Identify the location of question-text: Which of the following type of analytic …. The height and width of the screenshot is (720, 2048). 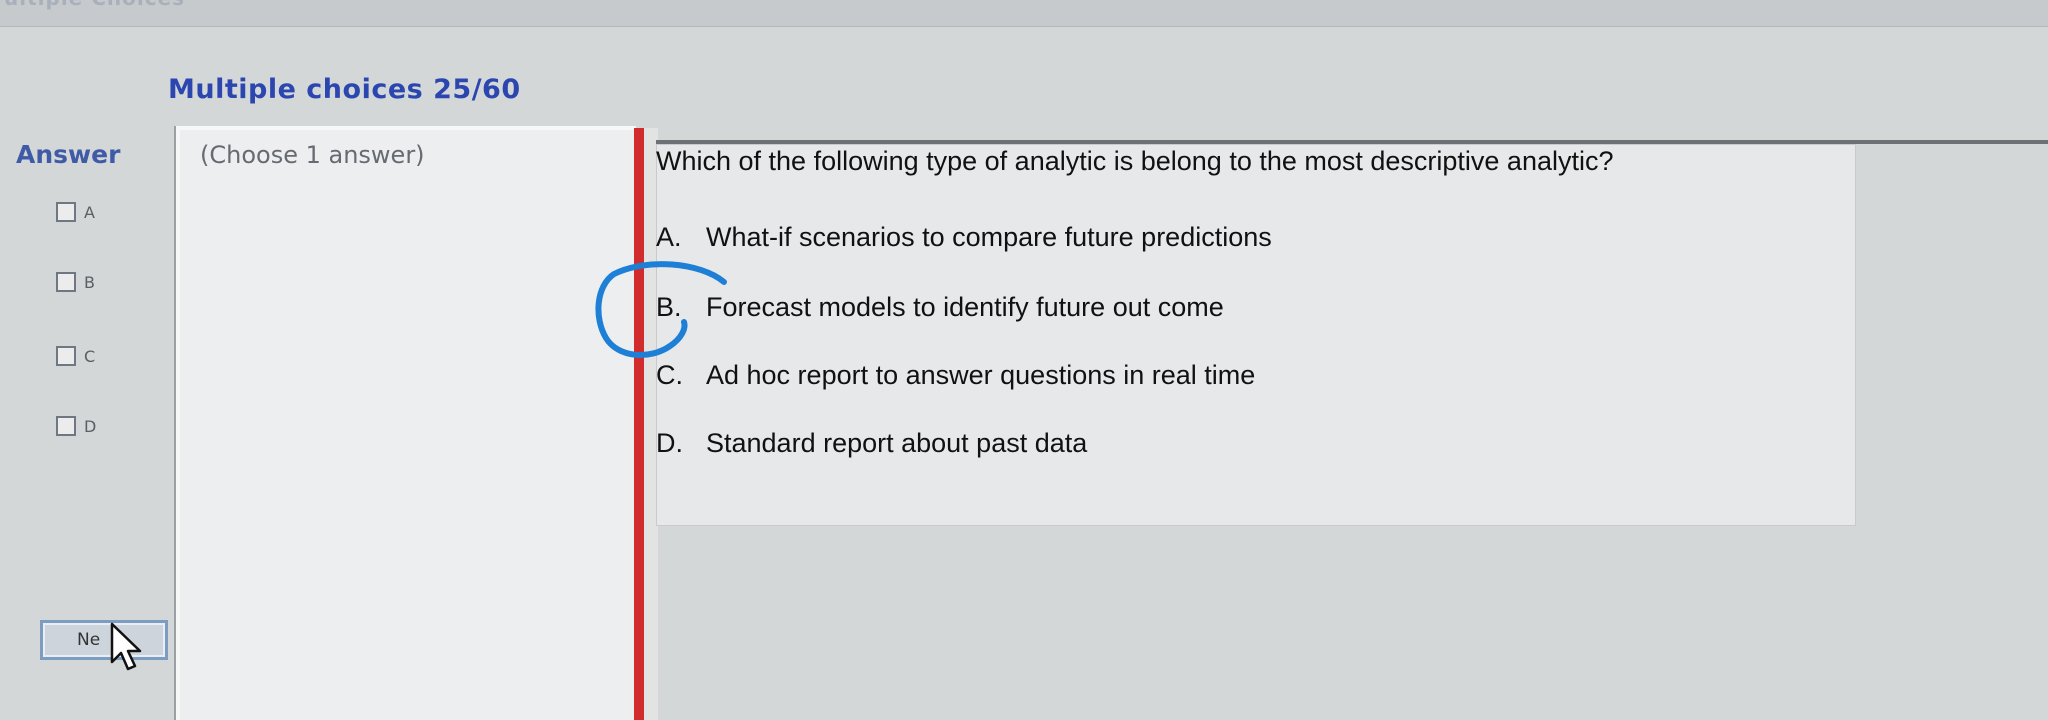
(1135, 161).